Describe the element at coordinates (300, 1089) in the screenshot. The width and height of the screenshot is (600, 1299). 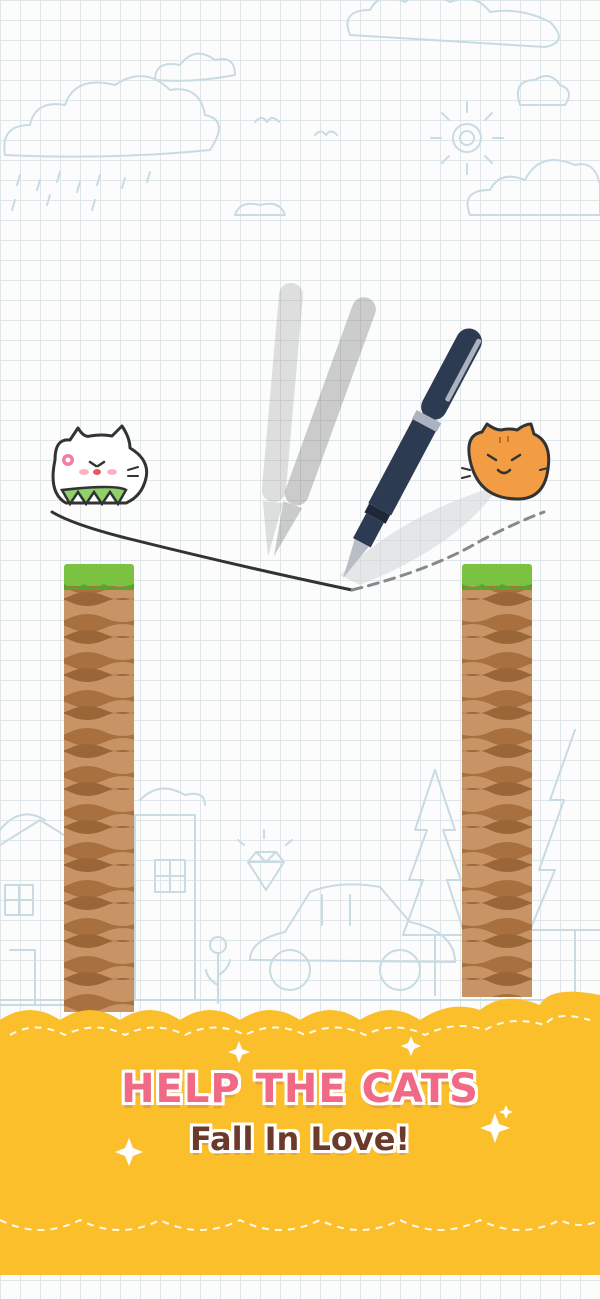
I see `headline-text: HELP THE CATS` at that location.